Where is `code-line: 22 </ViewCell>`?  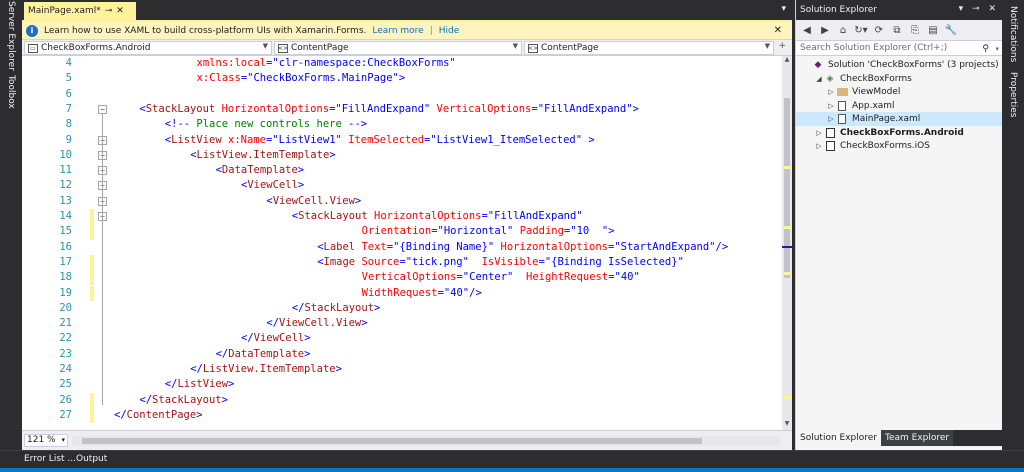
code-line: 22 </ViewCell> is located at coordinates (397, 338).